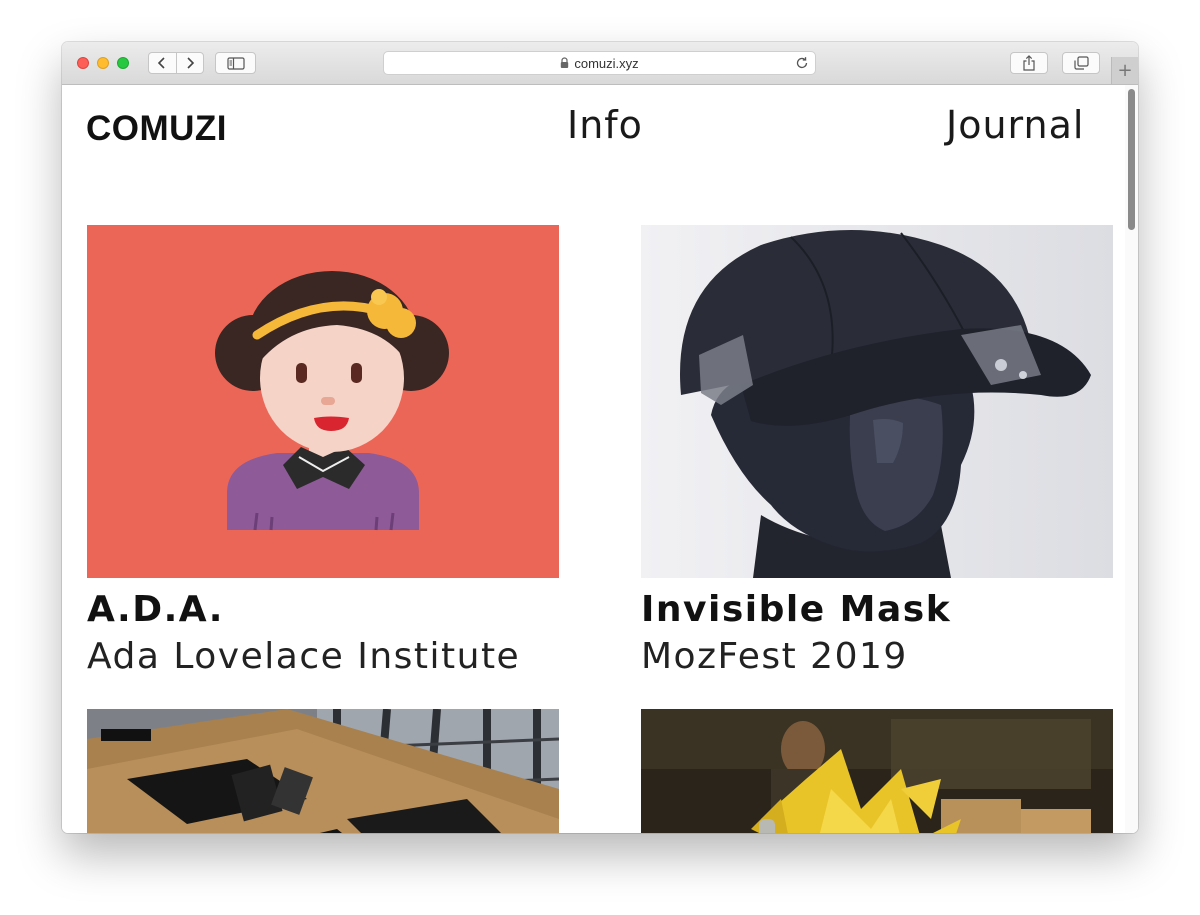 The image size is (1200, 915). Describe the element at coordinates (774, 656) in the screenshot. I see `project-subtitle: MozFest 2019` at that location.